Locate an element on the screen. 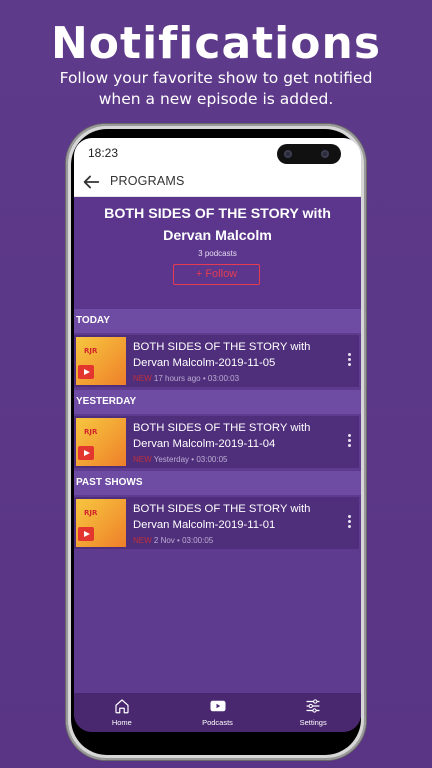 The width and height of the screenshot is (432, 768). episode-duration: 03:00:03 is located at coordinates (223, 378).